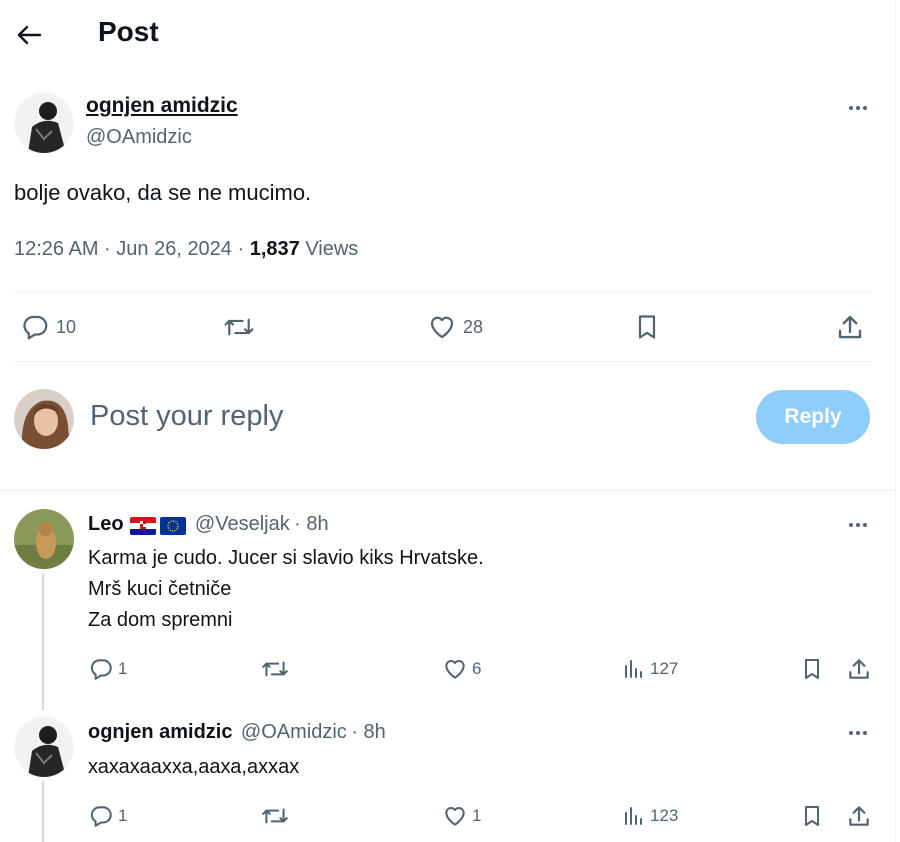 The height and width of the screenshot is (842, 900). What do you see at coordinates (242, 524) in the screenshot?
I see `reply-author-handle: @Veseljak` at bounding box center [242, 524].